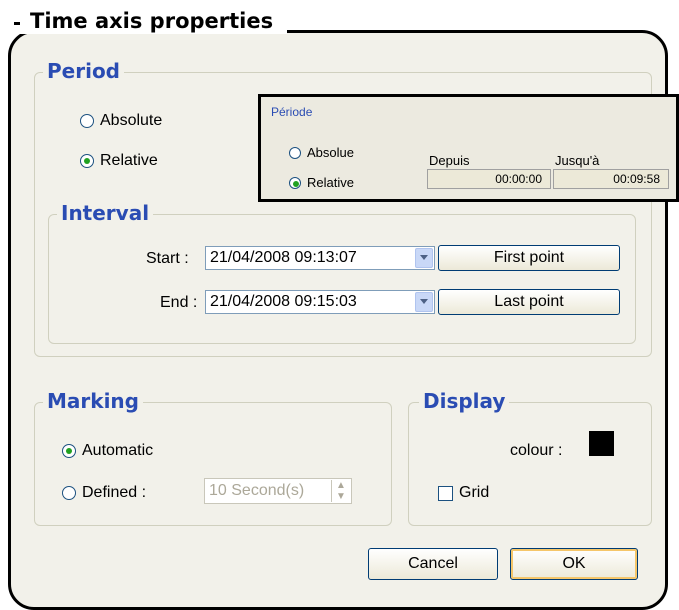 The height and width of the screenshot is (610, 679). What do you see at coordinates (577, 160) in the screenshot?
I see `jusqua-label: Jusqu'à` at bounding box center [577, 160].